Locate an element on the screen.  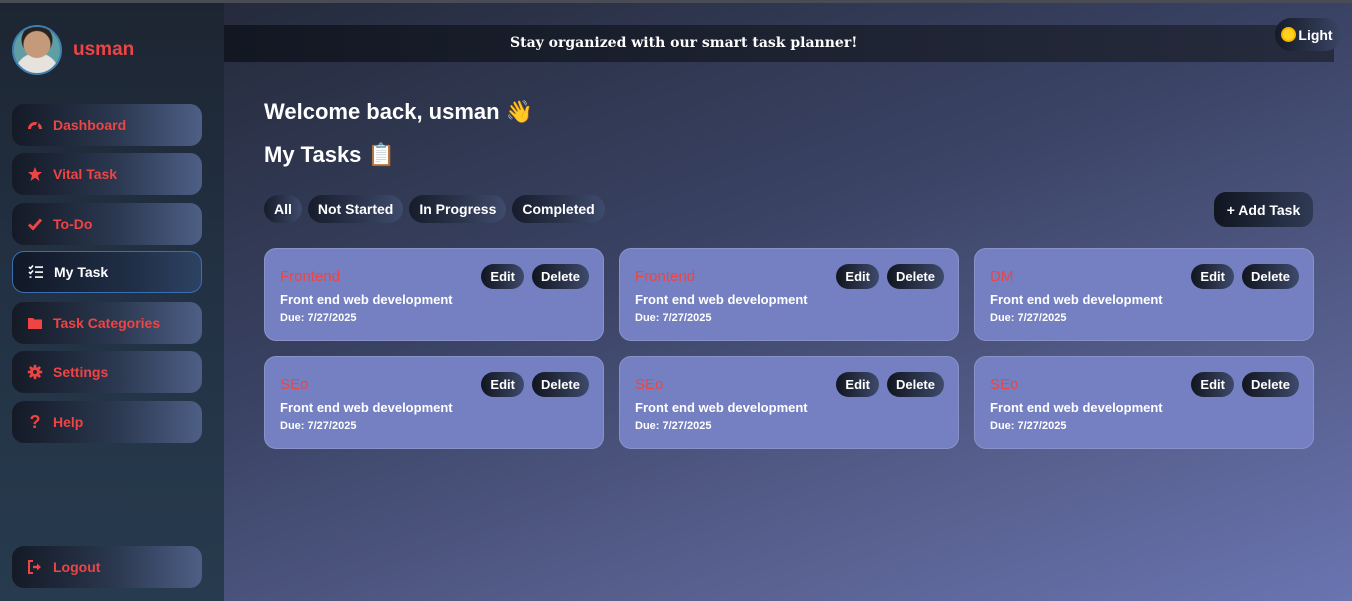
sidebar-item-label: My Task is located at coordinates (81, 272).